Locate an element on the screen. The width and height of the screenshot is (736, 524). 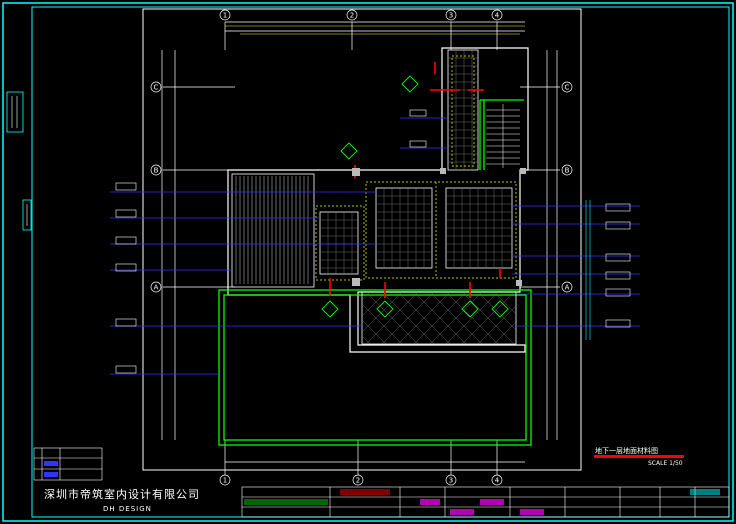
tile-grid-rooms is located at coordinates (416, 162).